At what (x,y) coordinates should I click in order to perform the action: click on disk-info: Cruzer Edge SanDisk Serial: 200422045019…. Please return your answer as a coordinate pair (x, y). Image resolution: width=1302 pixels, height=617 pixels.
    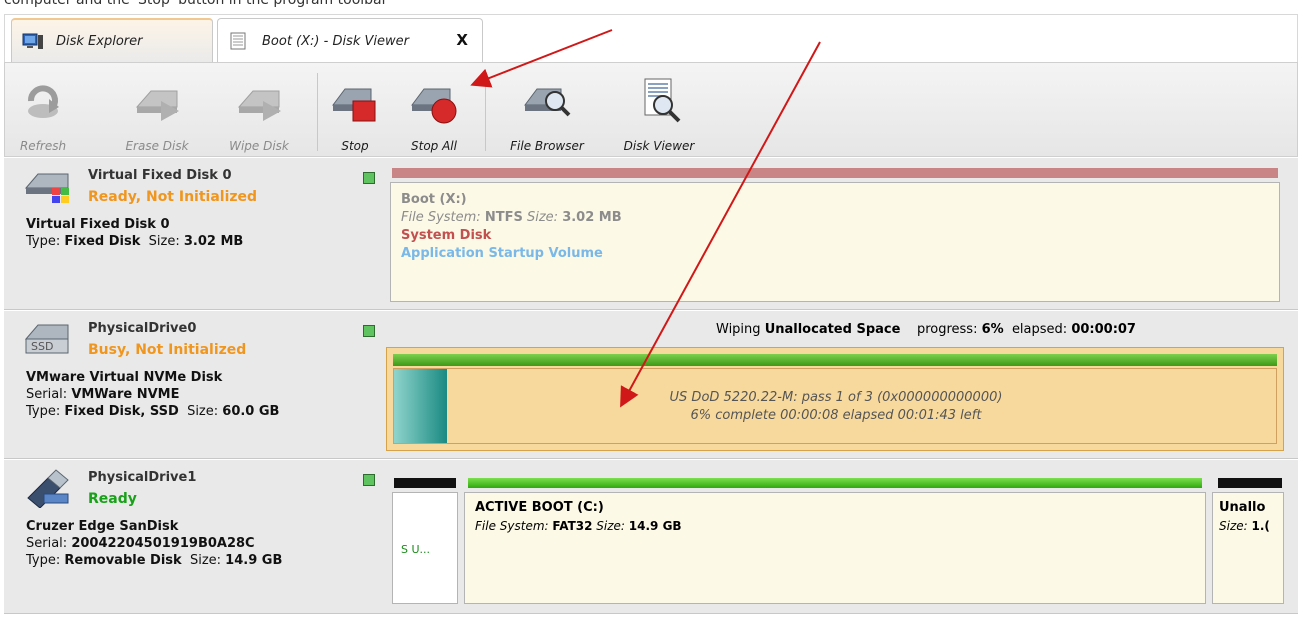
    Looking at the image, I should click on (154, 543).